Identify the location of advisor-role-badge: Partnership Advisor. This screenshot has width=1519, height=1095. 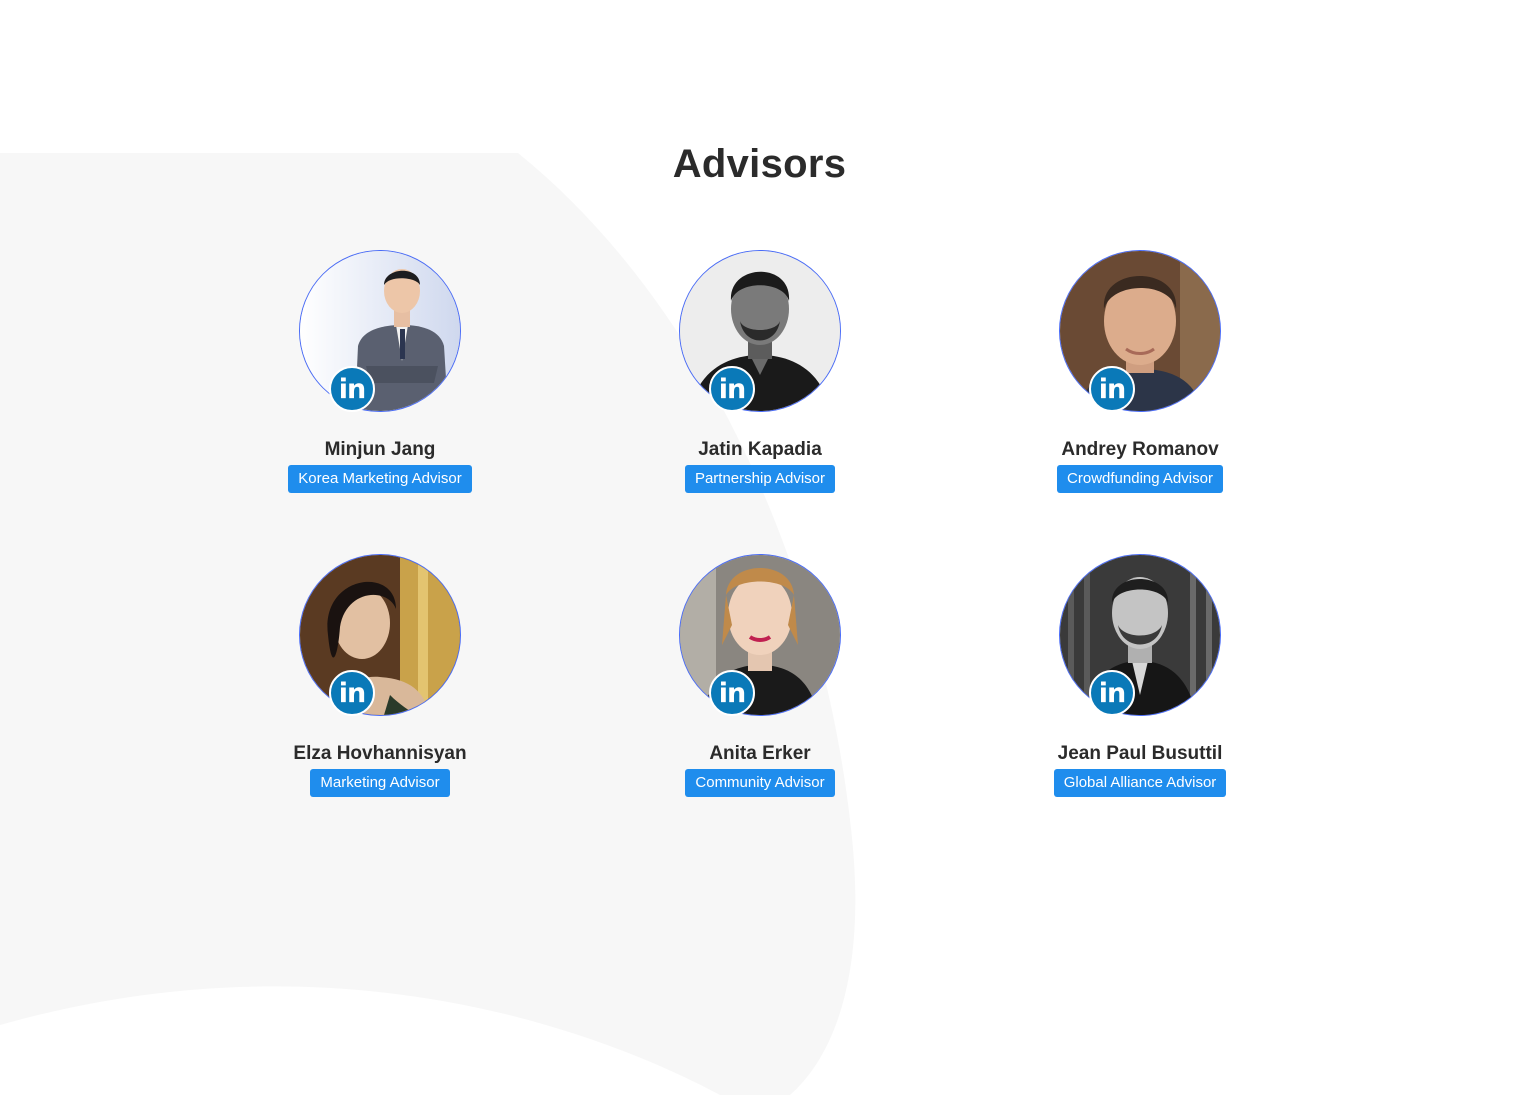
(760, 479).